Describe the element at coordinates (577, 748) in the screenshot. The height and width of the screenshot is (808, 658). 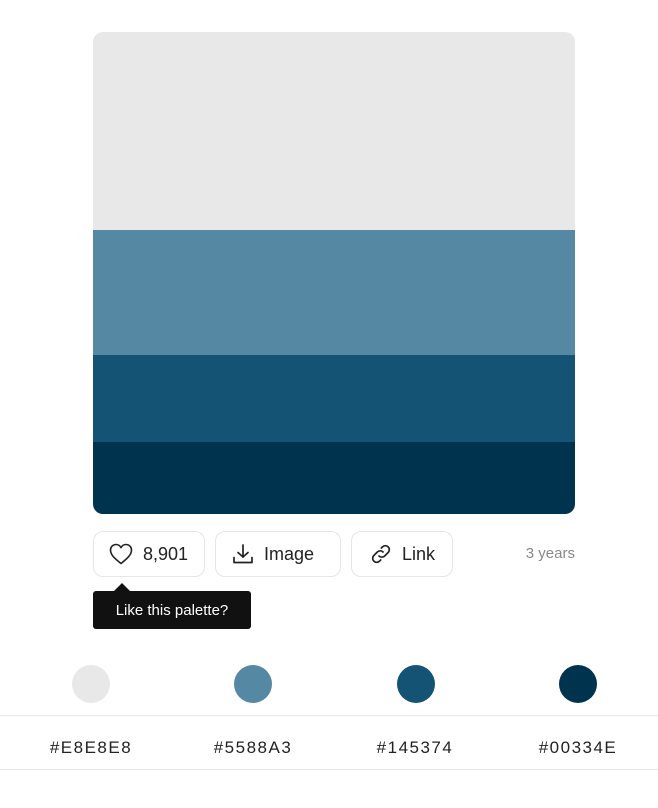
I see `color-code: #00334E` at that location.